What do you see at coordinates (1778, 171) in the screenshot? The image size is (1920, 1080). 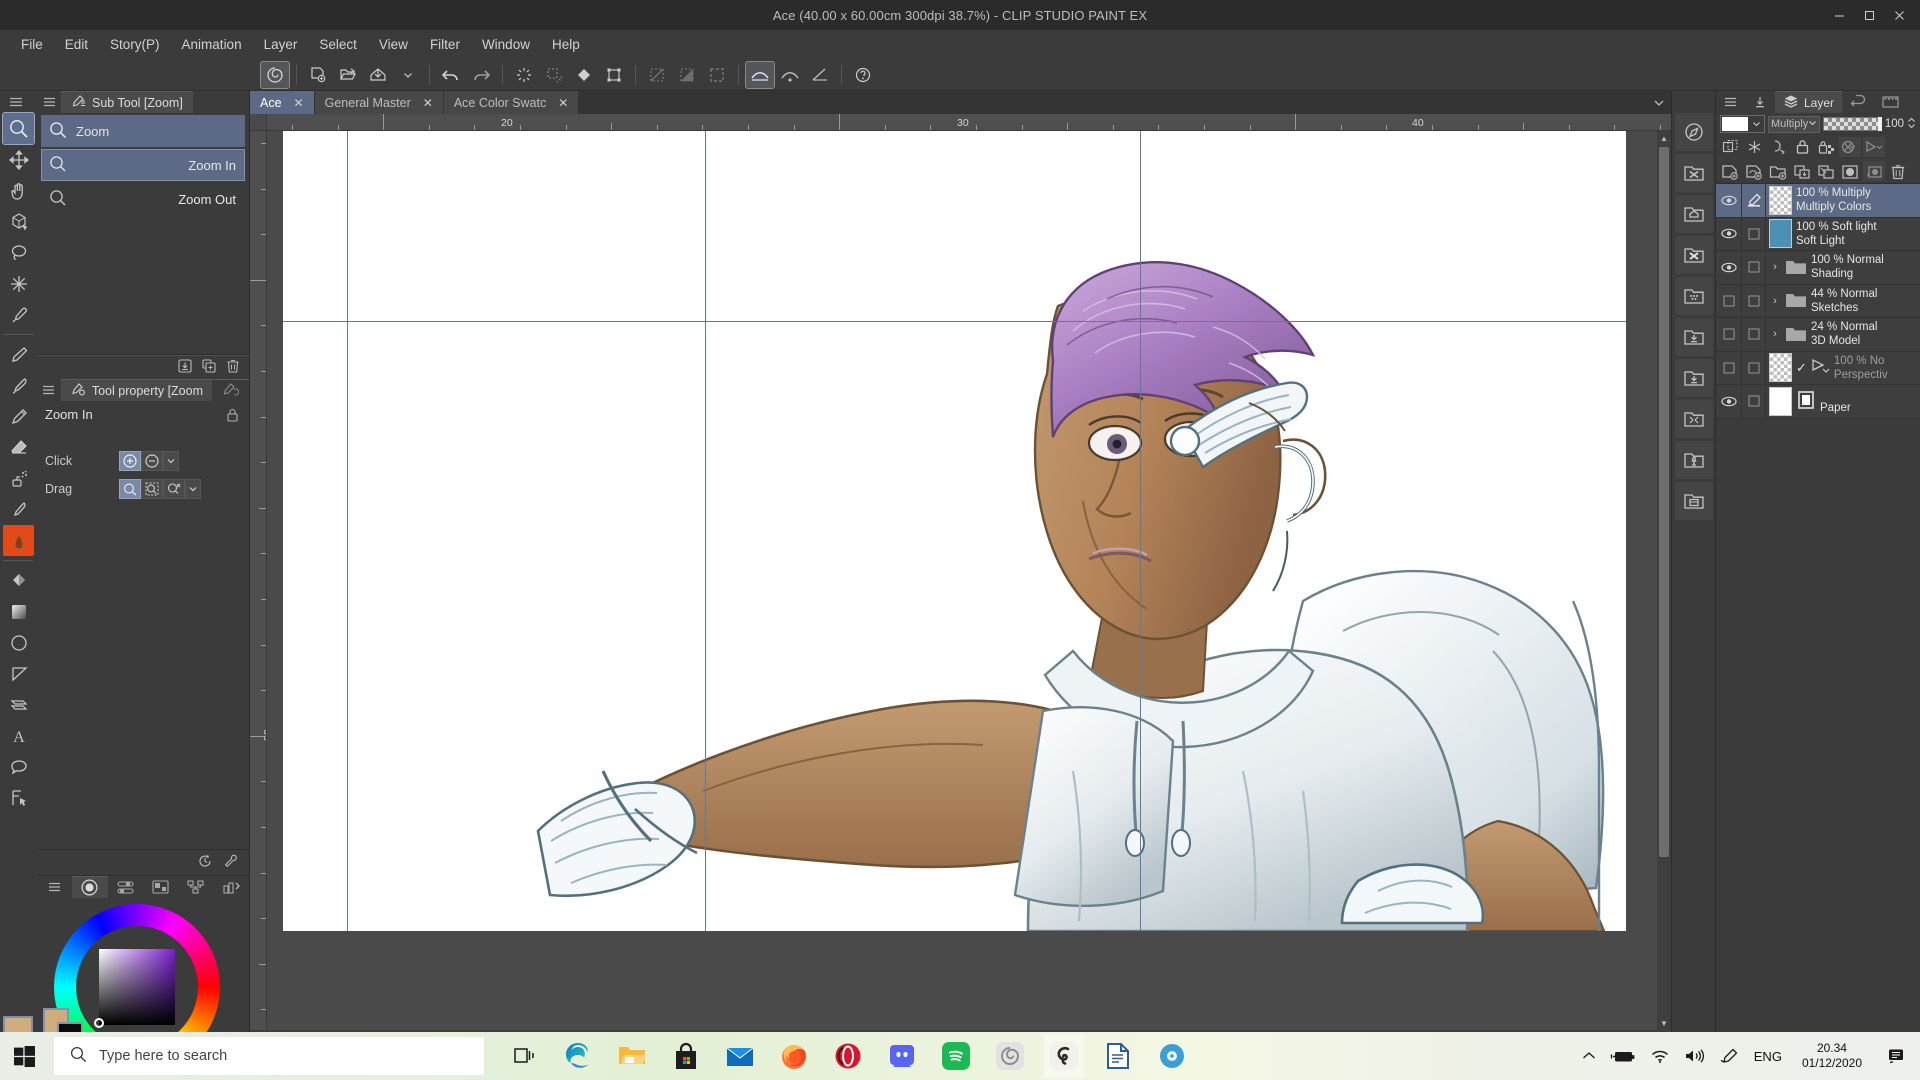 I see `new-layer-folder-icon` at bounding box center [1778, 171].